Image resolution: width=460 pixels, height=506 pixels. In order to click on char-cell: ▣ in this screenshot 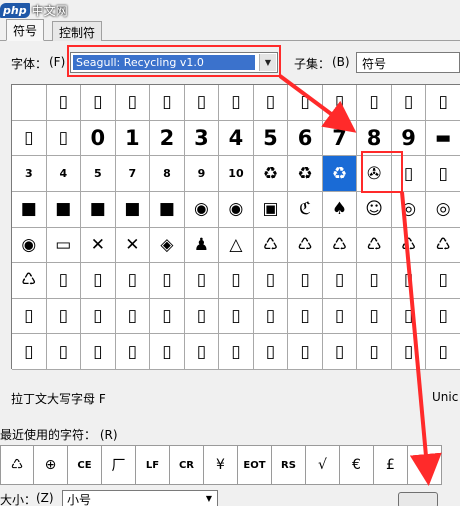, I will do `click(271, 209)`.